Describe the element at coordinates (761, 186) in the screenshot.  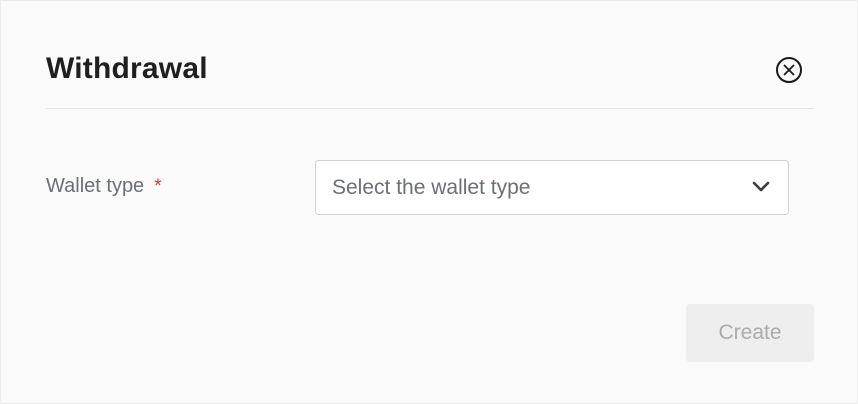
I see `chevron-down-icon` at that location.